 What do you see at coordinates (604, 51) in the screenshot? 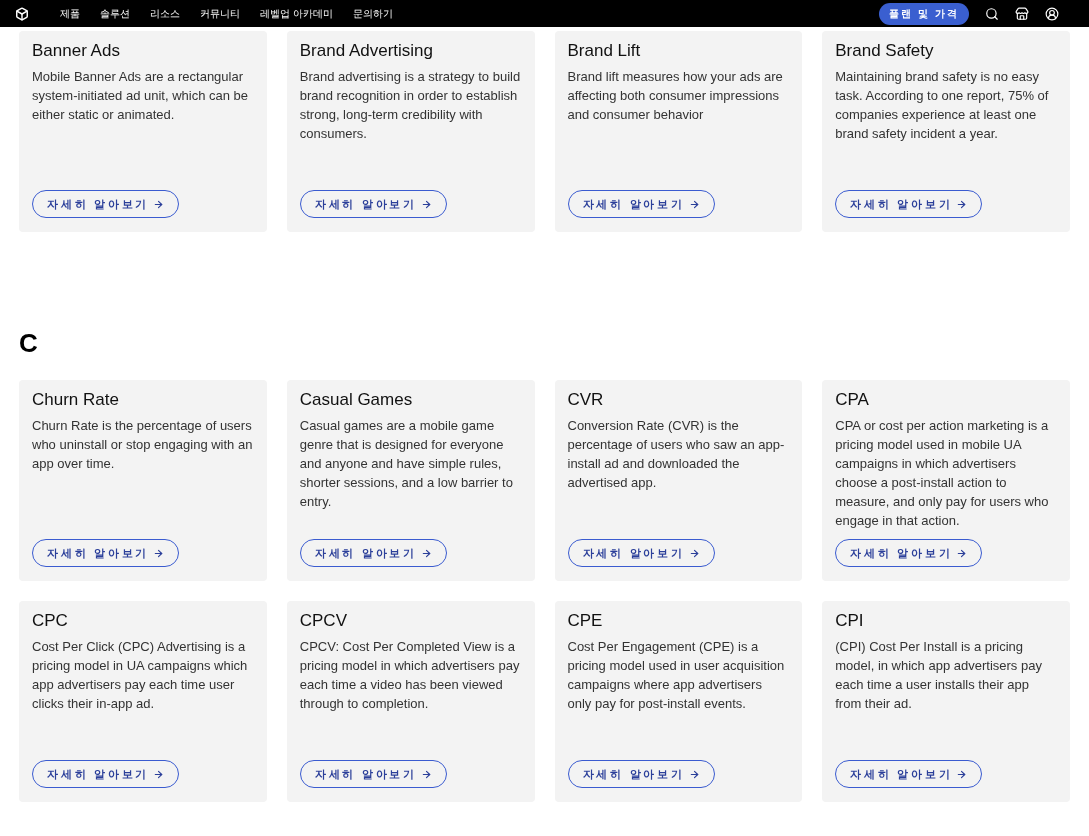
I see `card-title: Brand Lift` at bounding box center [604, 51].